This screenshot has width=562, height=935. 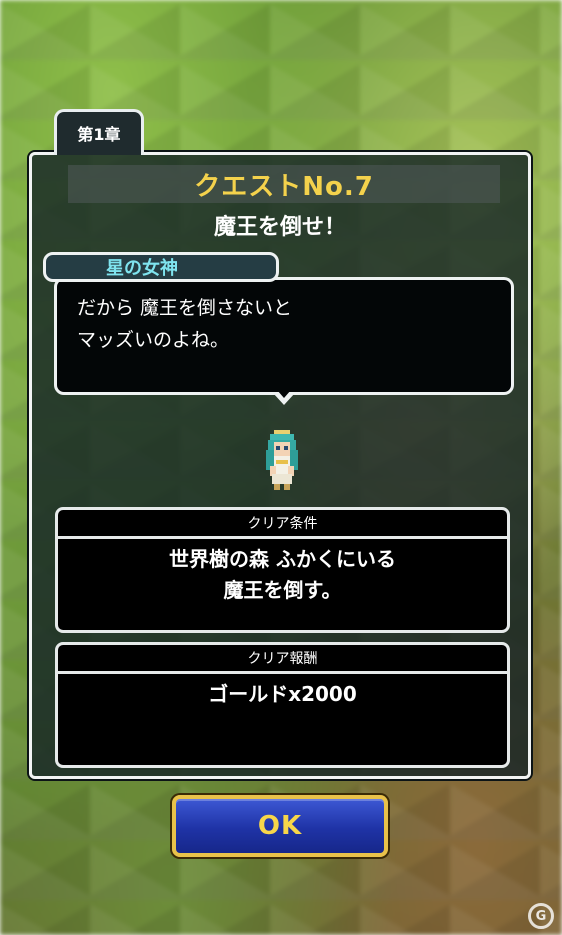 I want to click on clear-reward-box: クリア報酬 ゴールドx2000, so click(x=282, y=705).